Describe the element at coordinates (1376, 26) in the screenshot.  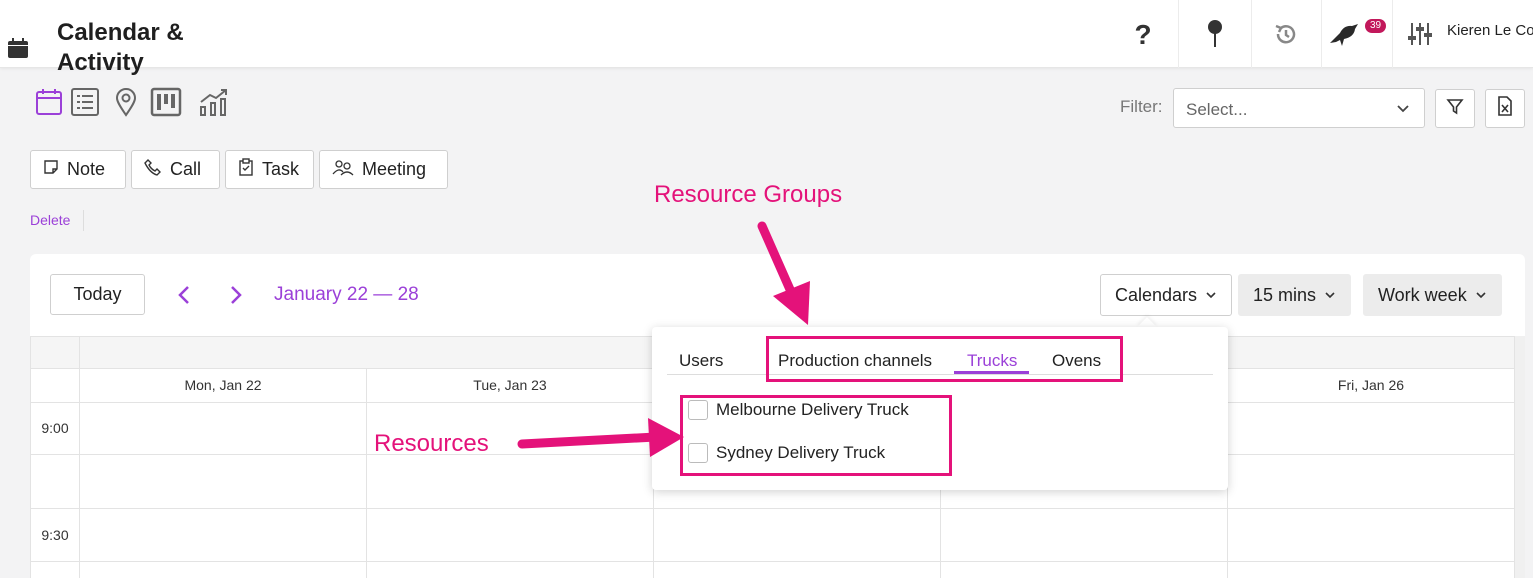
I see `notification-badge: 39` at that location.